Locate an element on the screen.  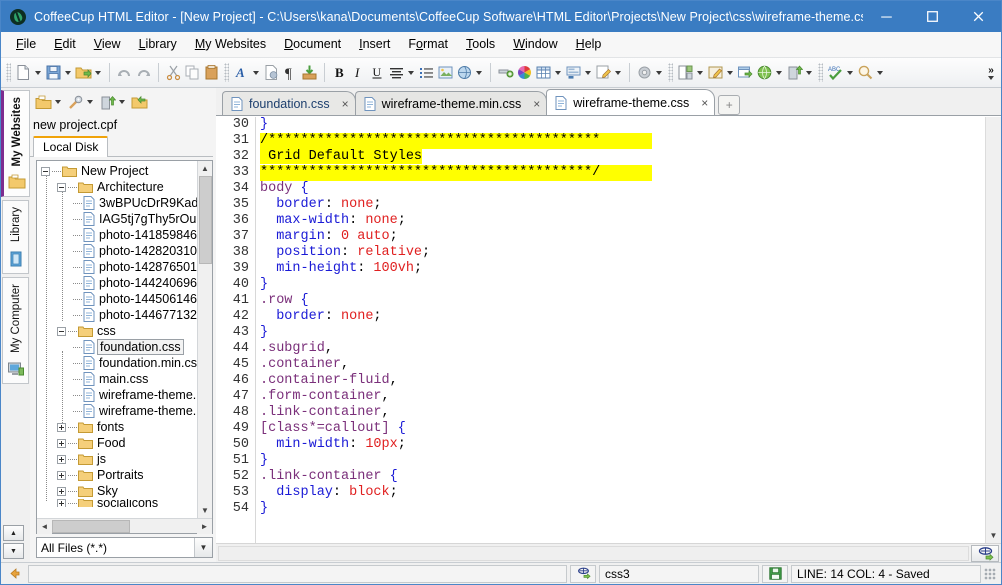
tree-row-food: Food is located at coordinates (117, 443).